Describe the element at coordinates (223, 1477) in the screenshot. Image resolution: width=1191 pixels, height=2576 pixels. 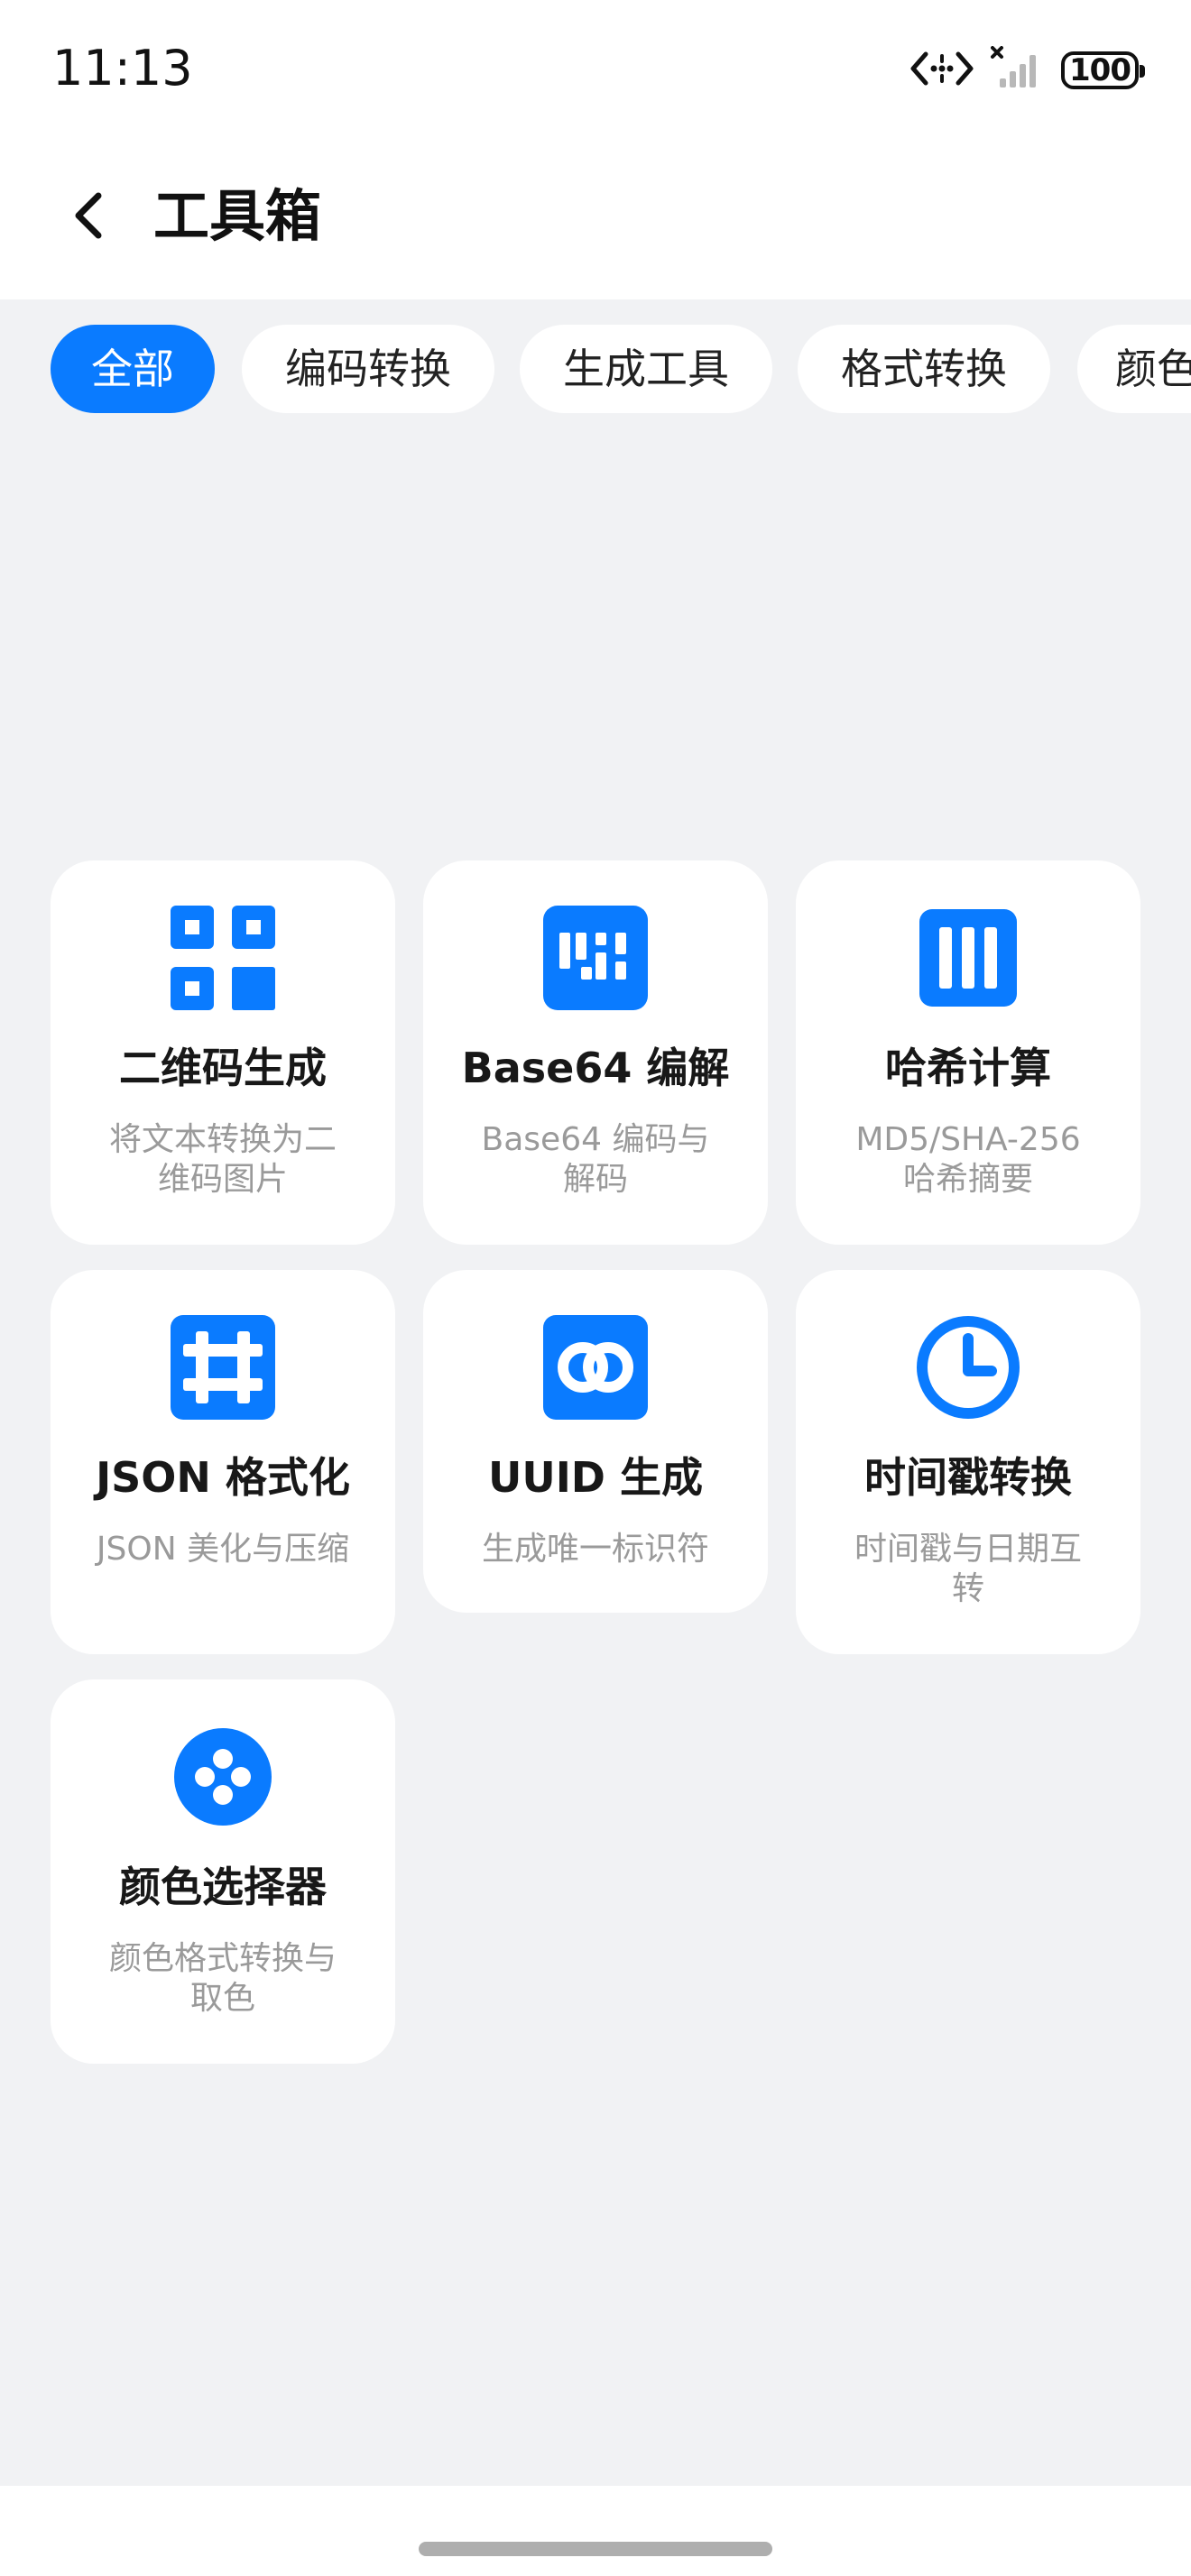
I see `tool-title: JSON 格式化` at that location.